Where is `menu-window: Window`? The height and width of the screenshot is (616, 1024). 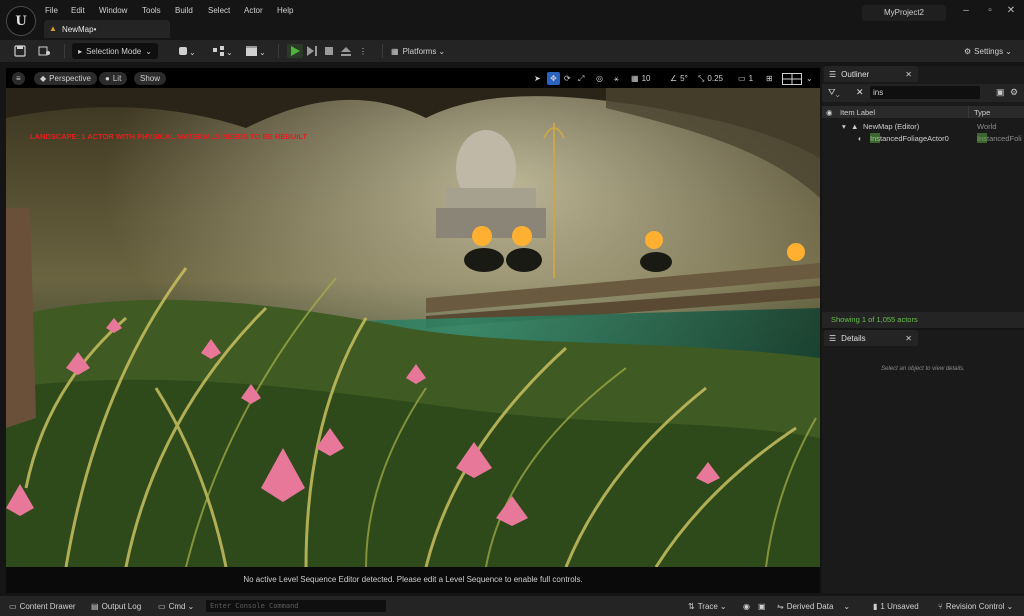
menu-window: Window is located at coordinates (113, 10).